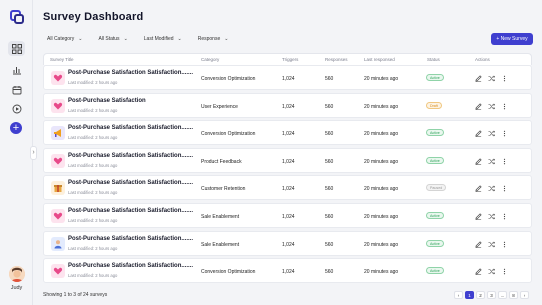 Image resolution: width=542 pixels, height=305 pixels. What do you see at coordinates (513, 295) in the screenshot?
I see `page-button: 8` at bounding box center [513, 295].